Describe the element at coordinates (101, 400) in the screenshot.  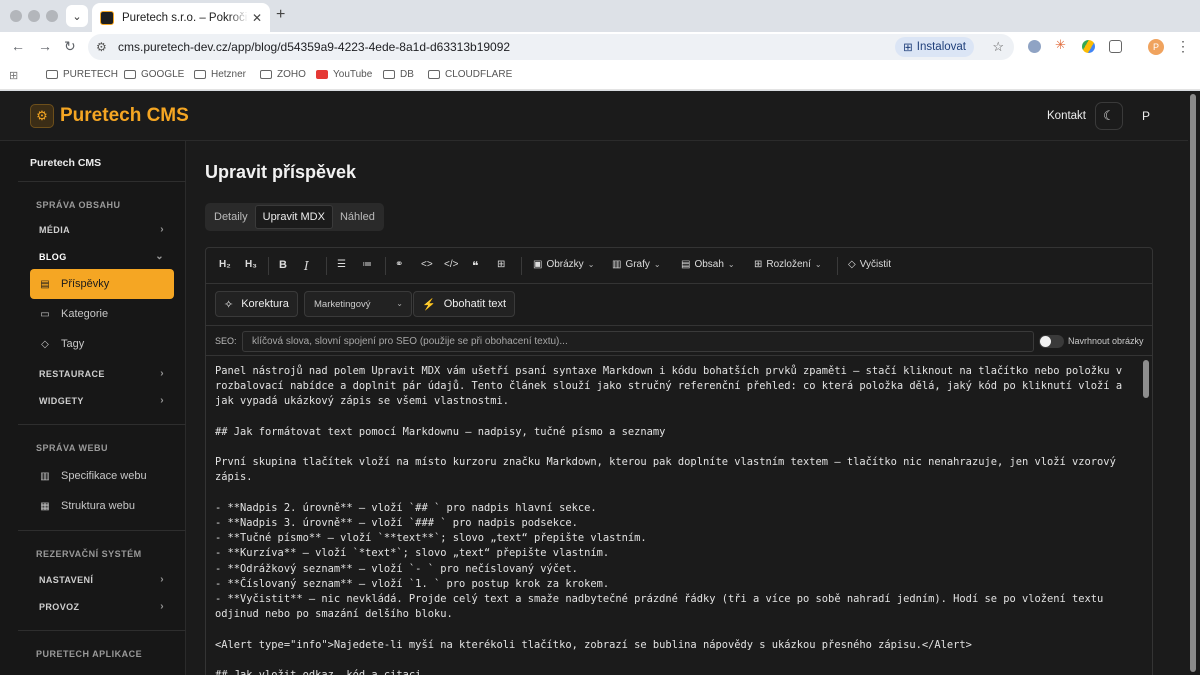
I see `sidebar-group-widgets: WIDGETY ›` at that location.